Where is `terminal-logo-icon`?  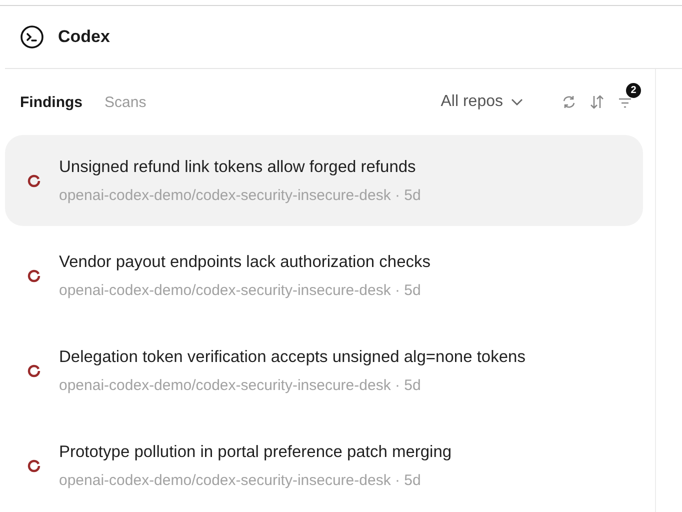
terminal-logo-icon is located at coordinates (32, 37).